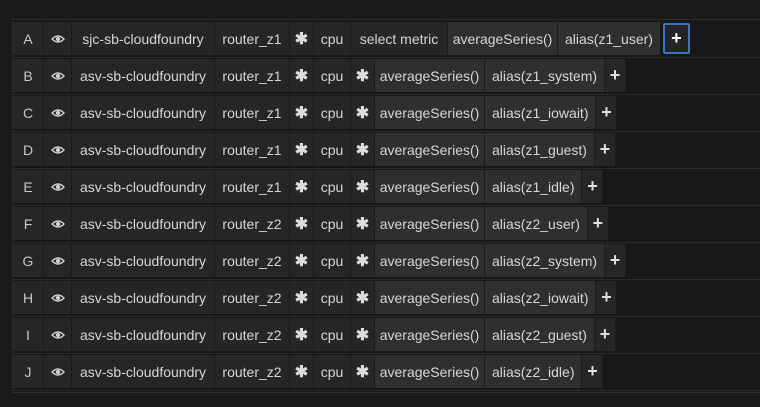 The width and height of the screenshot is (760, 407). Describe the element at coordinates (609, 38) in the screenshot. I see `alias-function: alias(z1_user)` at that location.